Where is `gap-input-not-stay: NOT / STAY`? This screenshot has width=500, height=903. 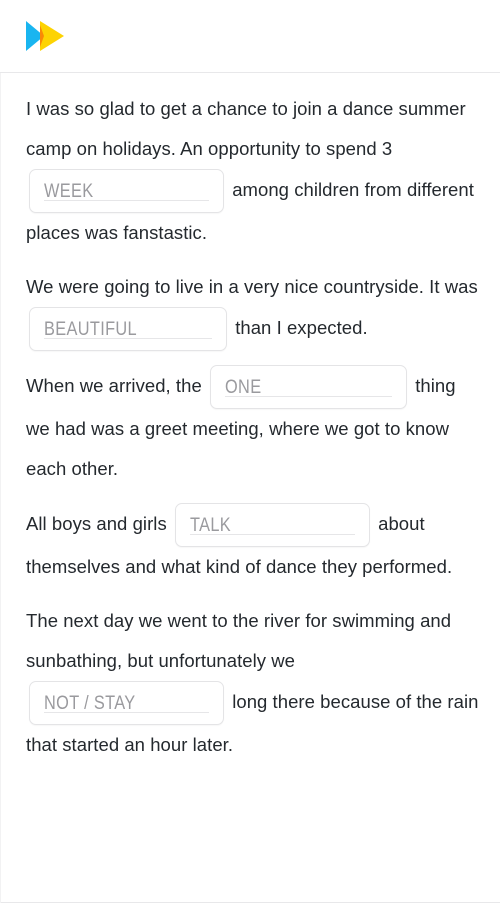
gap-input-not-stay: NOT / STAY is located at coordinates (126, 703).